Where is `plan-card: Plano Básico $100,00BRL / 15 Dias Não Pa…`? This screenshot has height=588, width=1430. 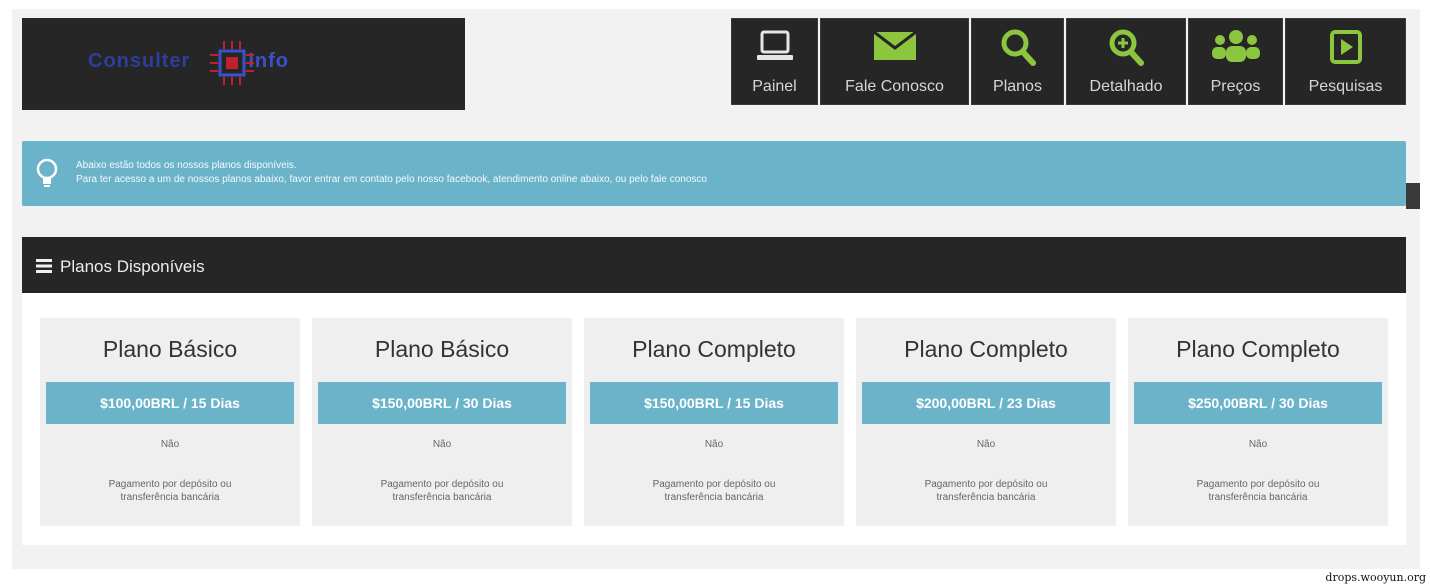
plan-card: Plano Básico $100,00BRL / 15 Dias Não Pa… is located at coordinates (170, 422).